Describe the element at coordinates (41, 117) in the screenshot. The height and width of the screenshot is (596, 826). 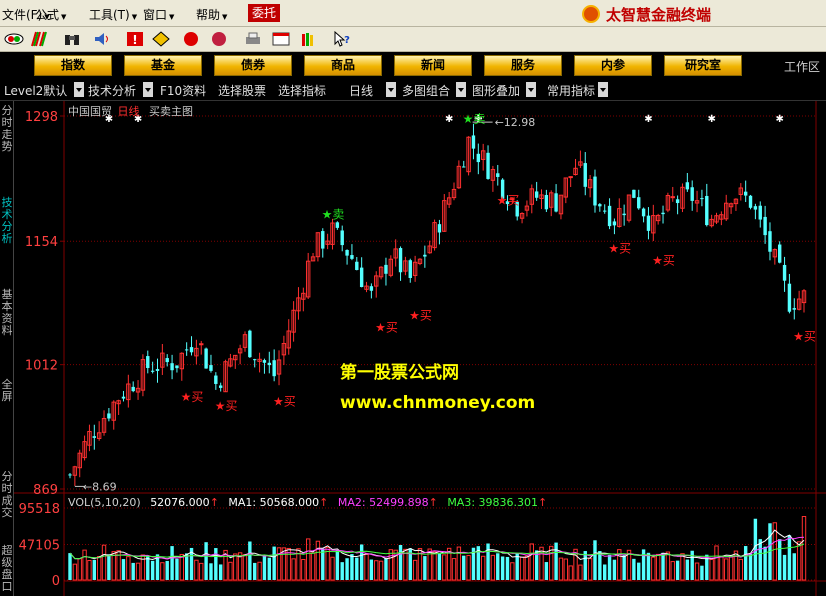
I see `price-tick-label: 1298` at that location.